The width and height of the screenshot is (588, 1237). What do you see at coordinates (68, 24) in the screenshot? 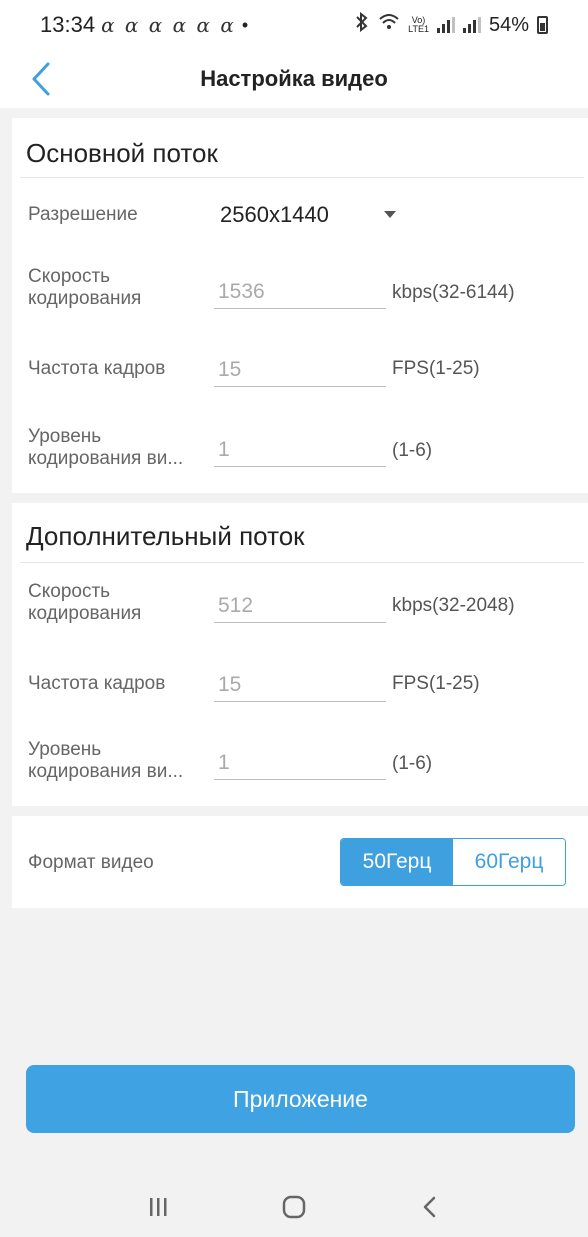
I see `status-time: 13:34` at bounding box center [68, 24].